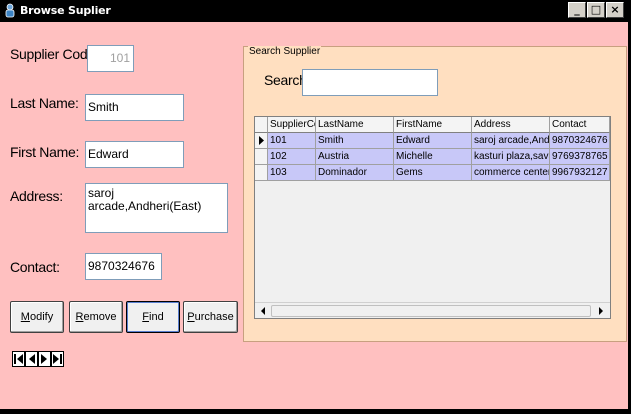 The width and height of the screenshot is (631, 414). I want to click on app-icon, so click(10, 10).